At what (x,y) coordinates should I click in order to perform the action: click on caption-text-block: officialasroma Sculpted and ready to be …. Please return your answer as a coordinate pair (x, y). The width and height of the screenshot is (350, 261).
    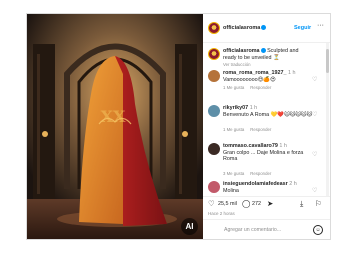
    Looking at the image, I should click on (268, 54).